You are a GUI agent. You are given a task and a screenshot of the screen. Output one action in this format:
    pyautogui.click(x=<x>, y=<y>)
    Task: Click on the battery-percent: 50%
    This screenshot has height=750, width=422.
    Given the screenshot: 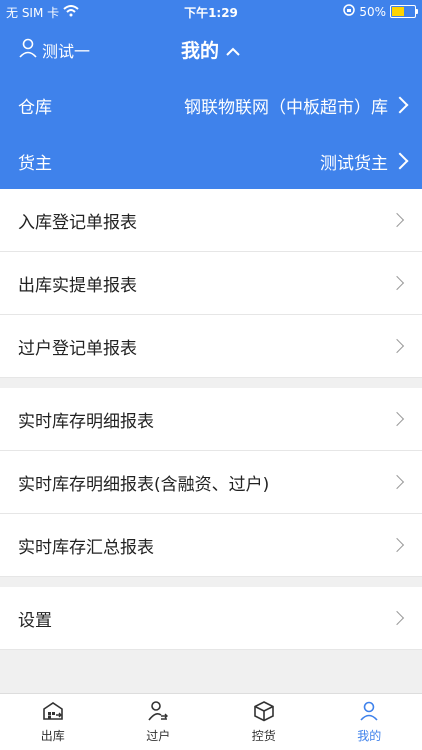 What is the action you would take?
    pyautogui.click(x=372, y=11)
    